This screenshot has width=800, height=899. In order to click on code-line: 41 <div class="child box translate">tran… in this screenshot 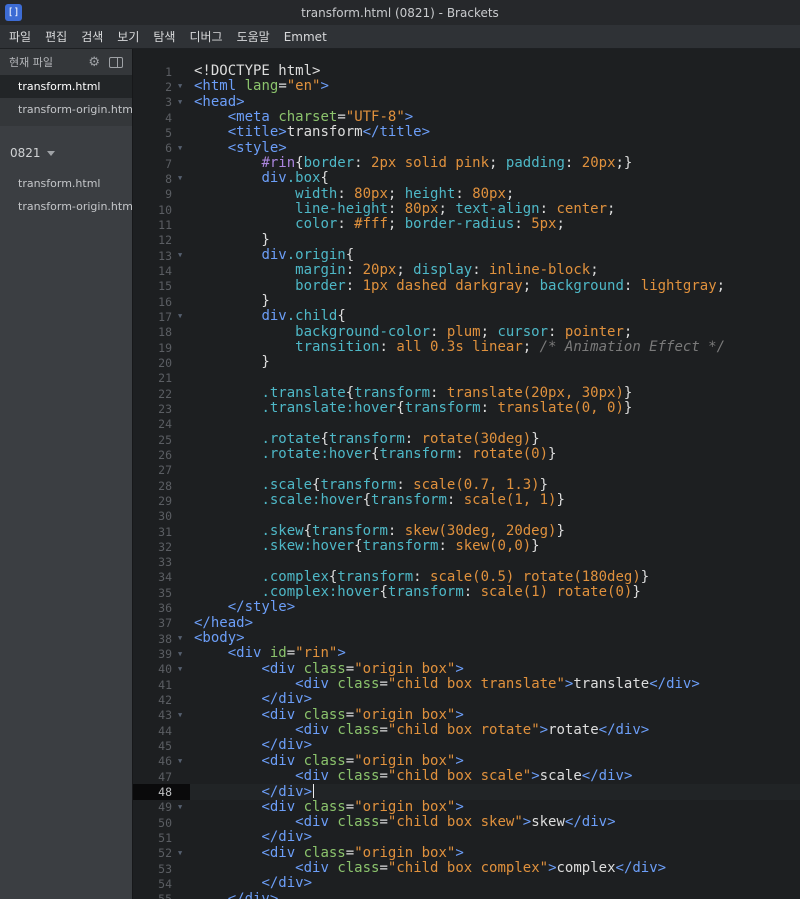, I will do `click(466, 684)`.